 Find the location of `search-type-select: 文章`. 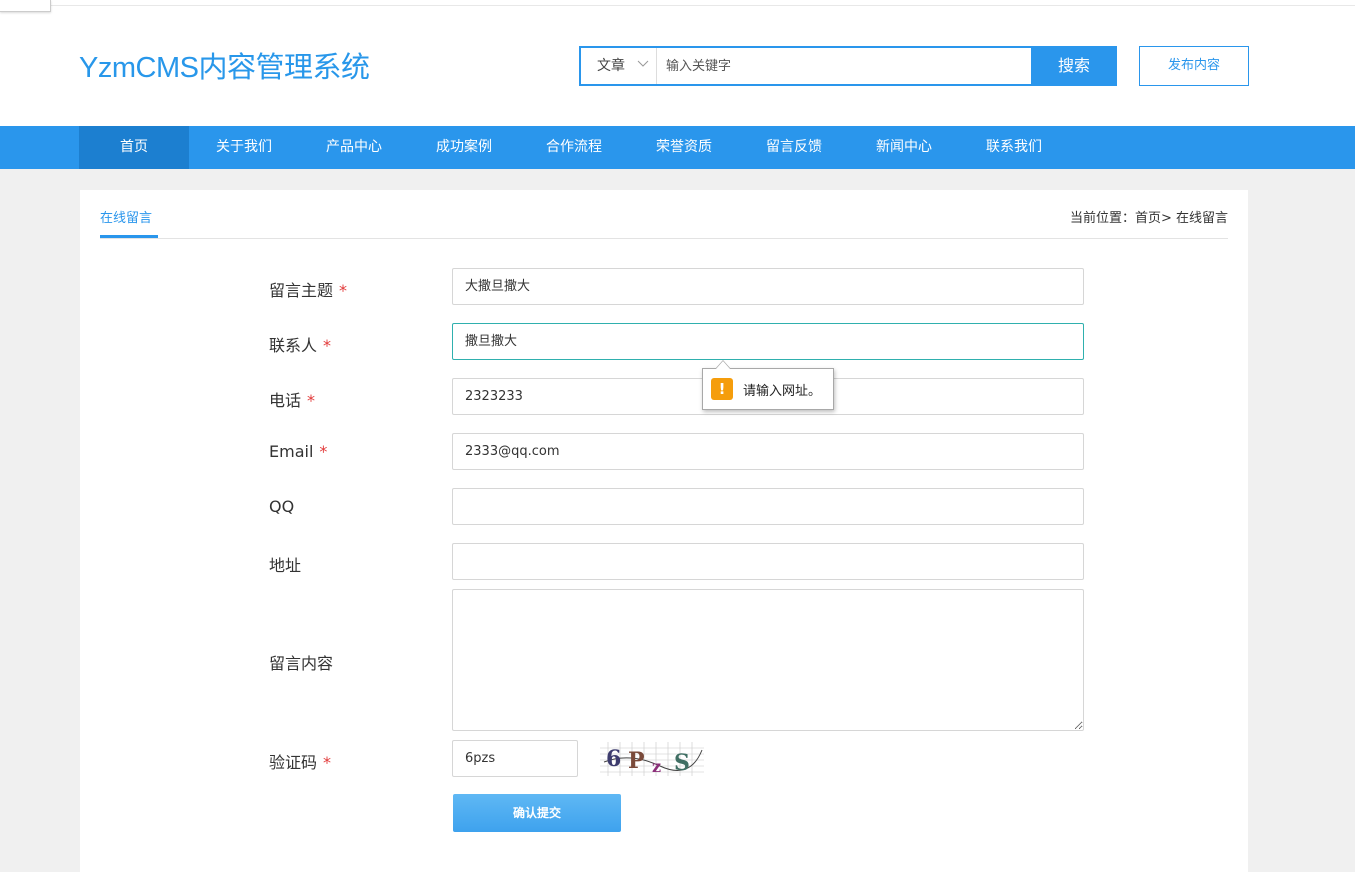

search-type-select: 文章 is located at coordinates (619, 66).